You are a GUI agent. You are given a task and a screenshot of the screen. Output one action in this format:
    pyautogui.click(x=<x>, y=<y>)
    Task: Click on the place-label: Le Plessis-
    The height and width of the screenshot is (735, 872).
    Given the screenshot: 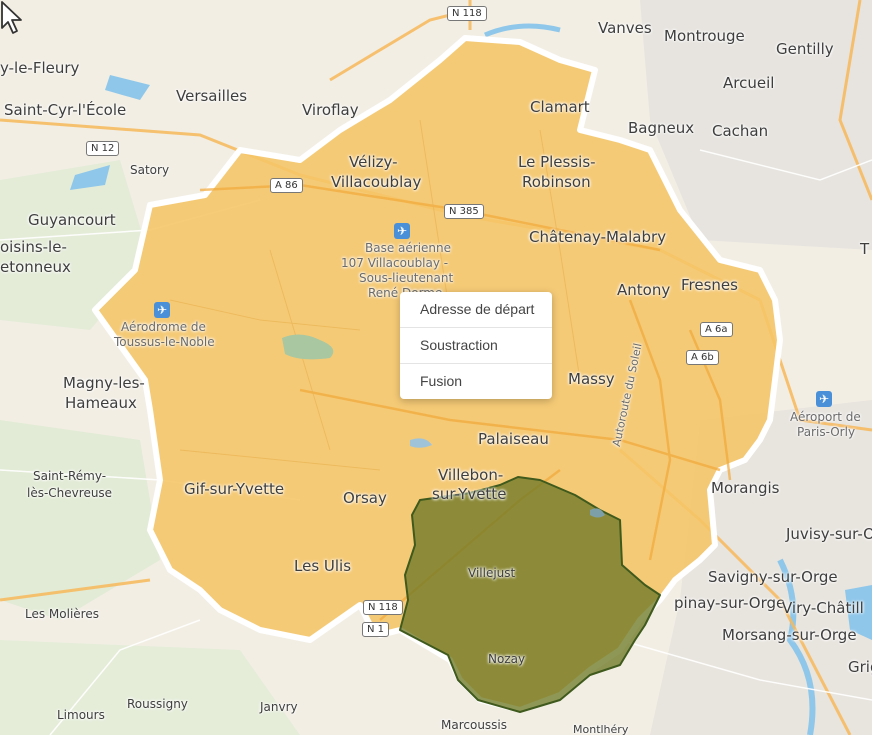 What is the action you would take?
    pyautogui.click(x=557, y=162)
    